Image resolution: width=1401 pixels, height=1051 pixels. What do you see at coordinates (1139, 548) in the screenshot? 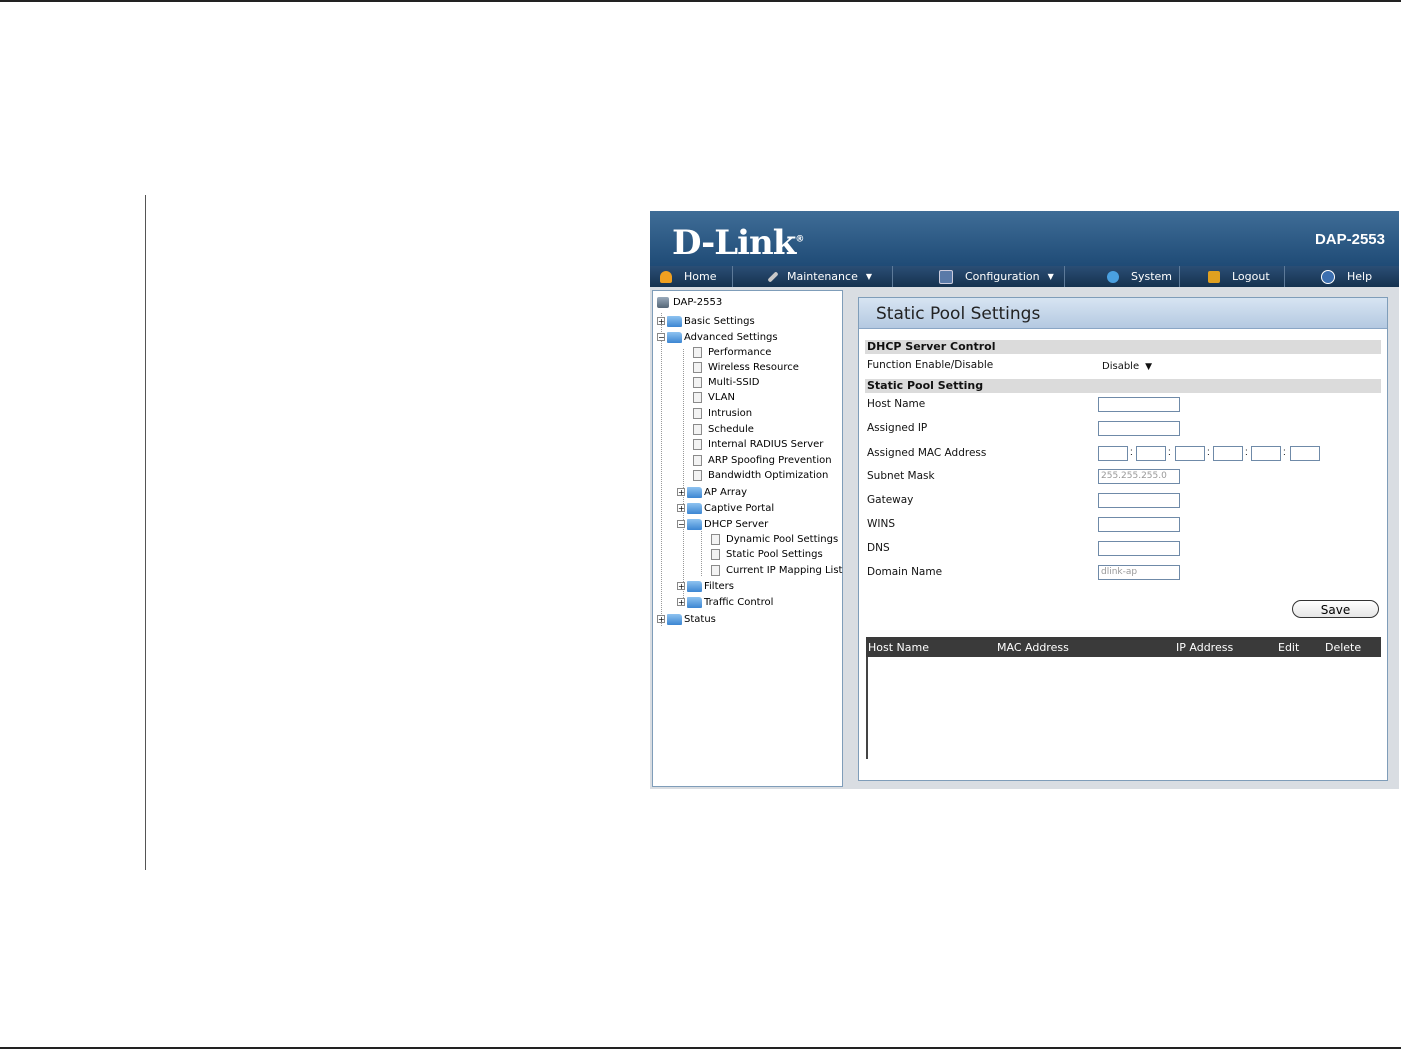
I see `dns-input` at bounding box center [1139, 548].